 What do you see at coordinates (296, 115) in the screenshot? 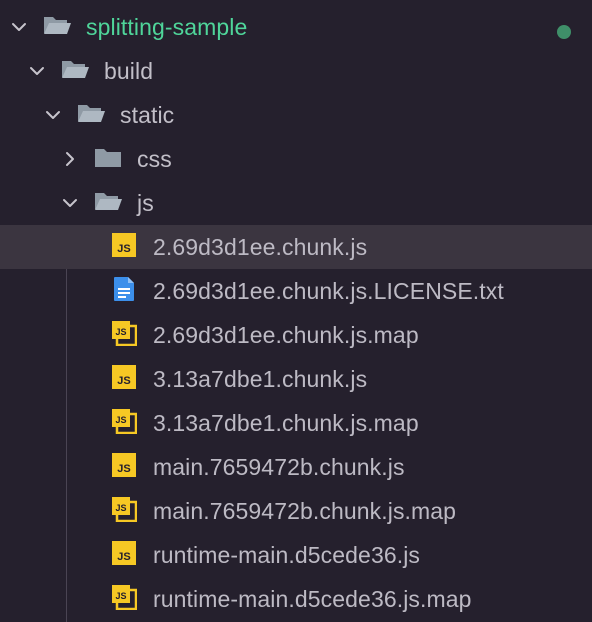
I see `tree-folder-static: static` at bounding box center [296, 115].